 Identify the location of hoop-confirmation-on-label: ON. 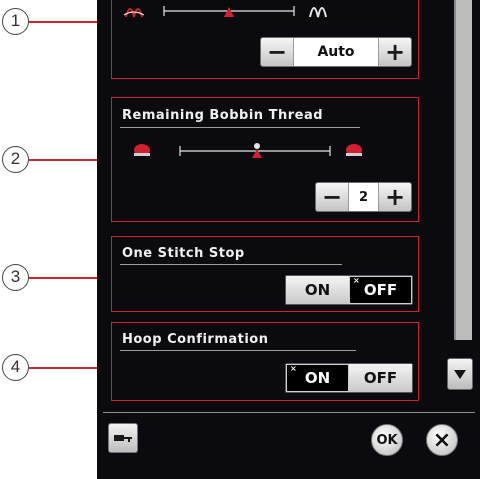
(317, 378).